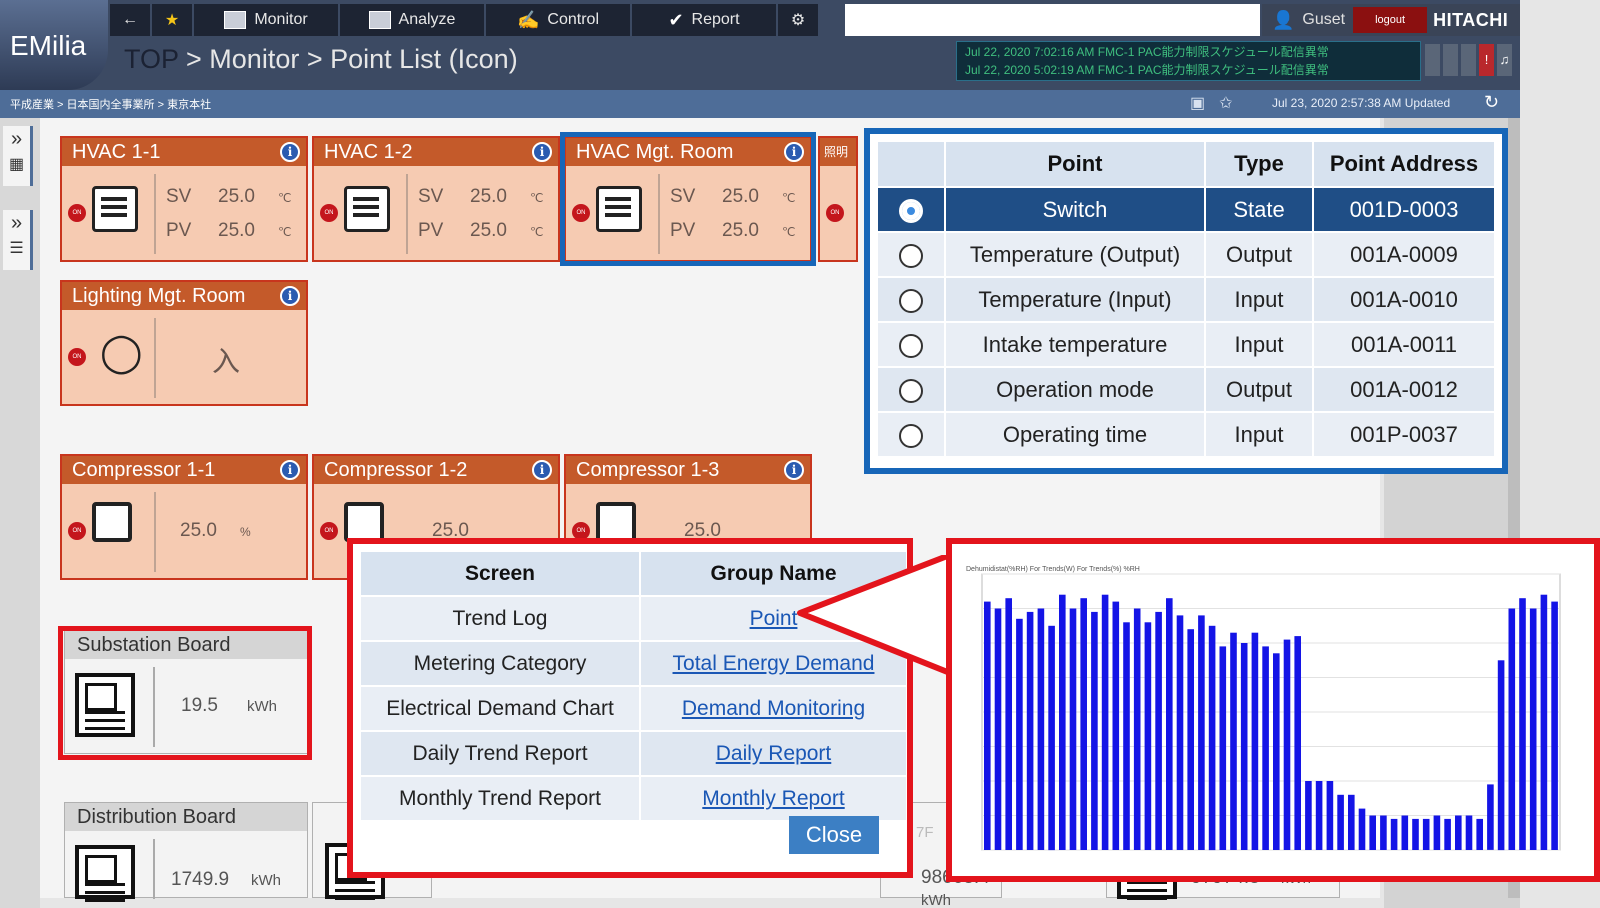 This screenshot has height=908, width=1600. What do you see at coordinates (412, 20) in the screenshot?
I see `menu-analyze: Analyze` at bounding box center [412, 20].